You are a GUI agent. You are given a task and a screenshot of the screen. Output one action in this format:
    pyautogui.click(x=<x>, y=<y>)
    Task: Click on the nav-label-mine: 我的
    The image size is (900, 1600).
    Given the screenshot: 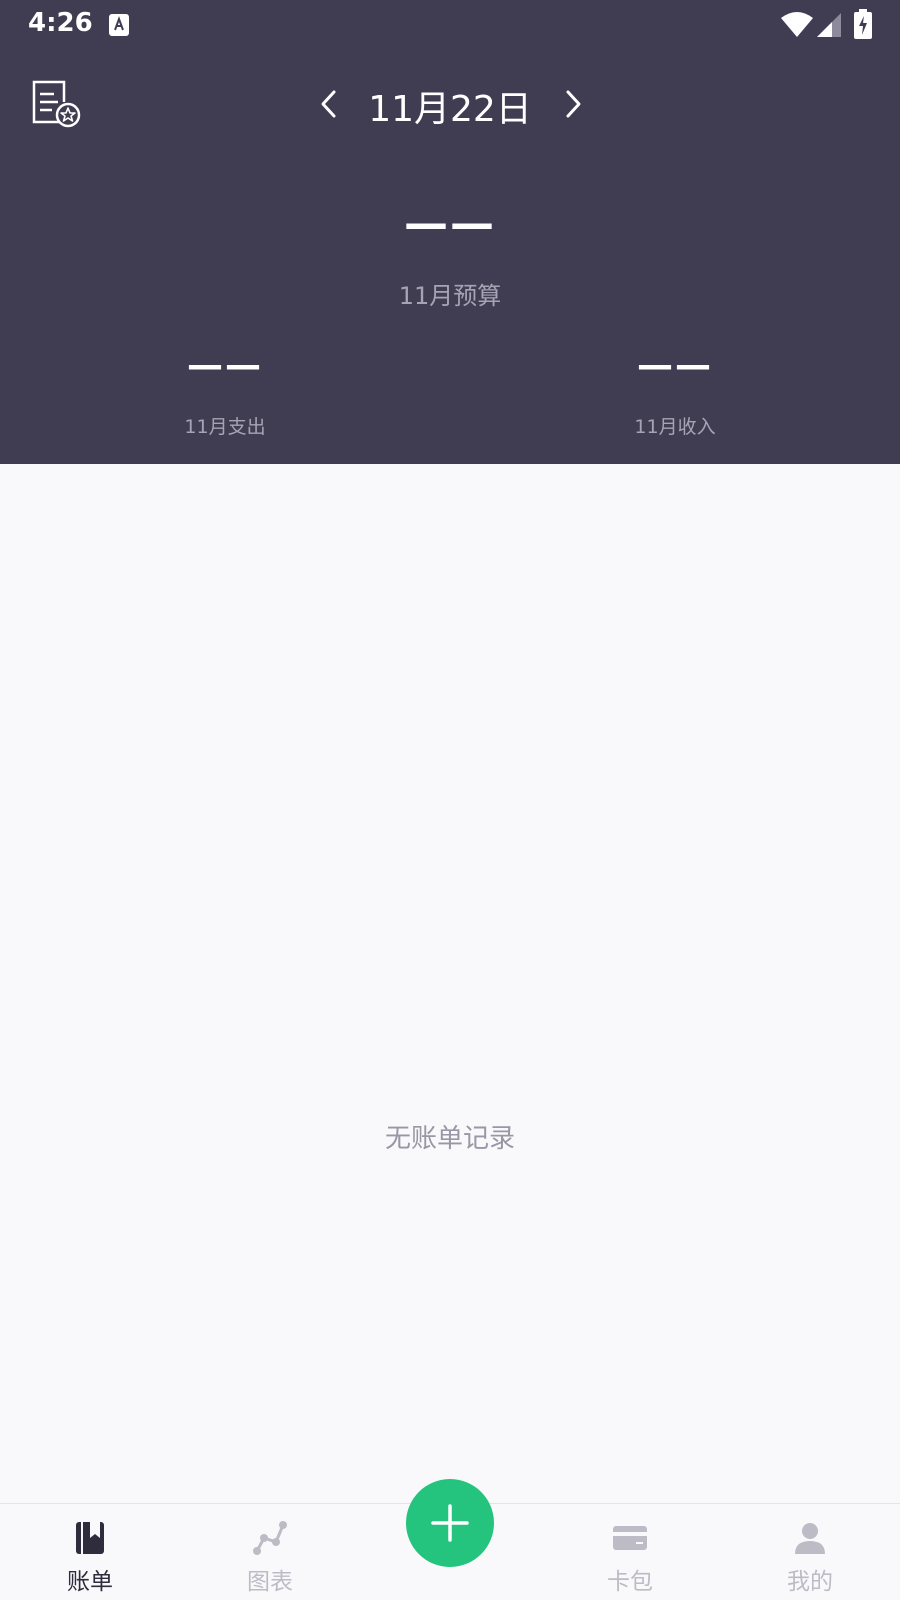 What is the action you would take?
    pyautogui.click(x=810, y=1582)
    